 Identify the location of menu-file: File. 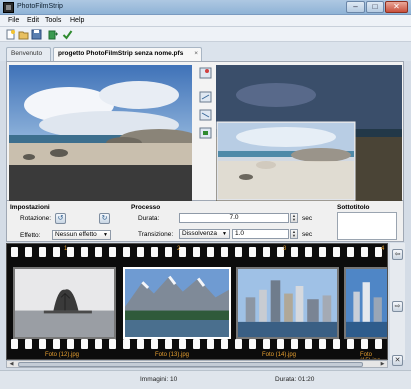
(13, 20).